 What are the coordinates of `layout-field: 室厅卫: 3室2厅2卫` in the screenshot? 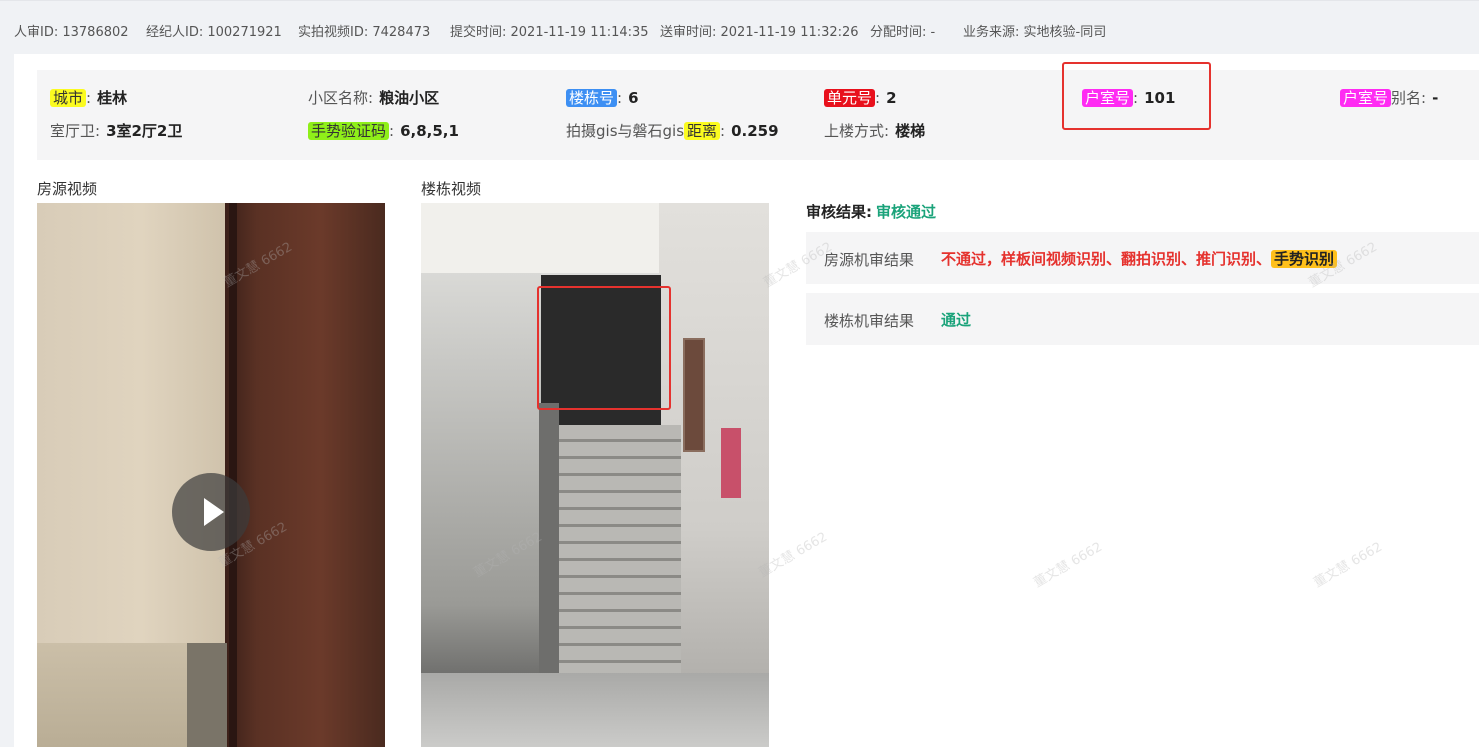 It's located at (116, 130).